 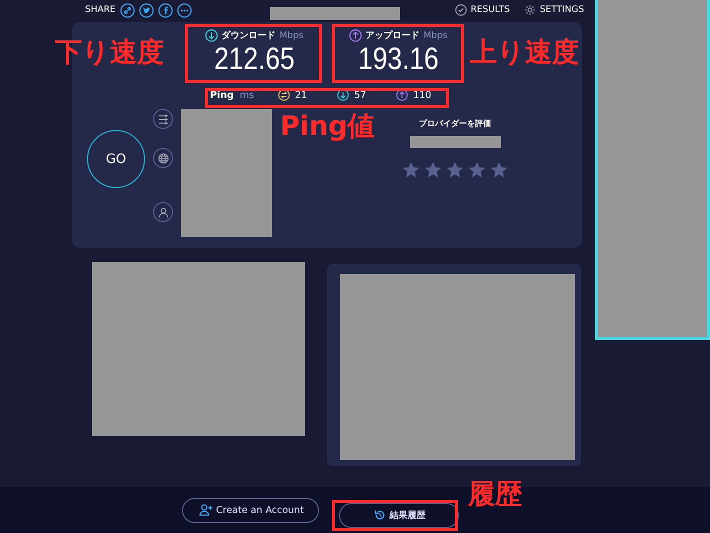 I want to click on link-icon, so click(x=127, y=10).